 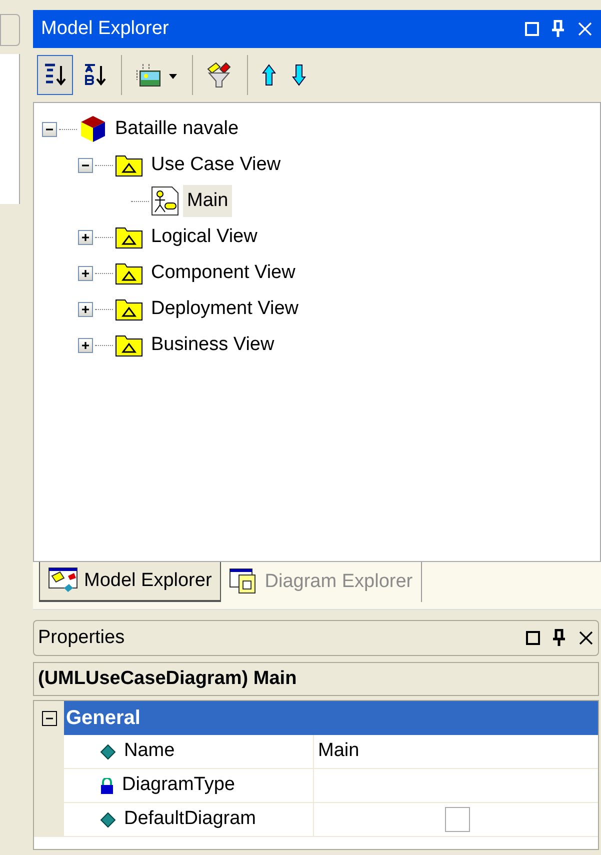 I want to click on property-name: Name, so click(x=149, y=751).